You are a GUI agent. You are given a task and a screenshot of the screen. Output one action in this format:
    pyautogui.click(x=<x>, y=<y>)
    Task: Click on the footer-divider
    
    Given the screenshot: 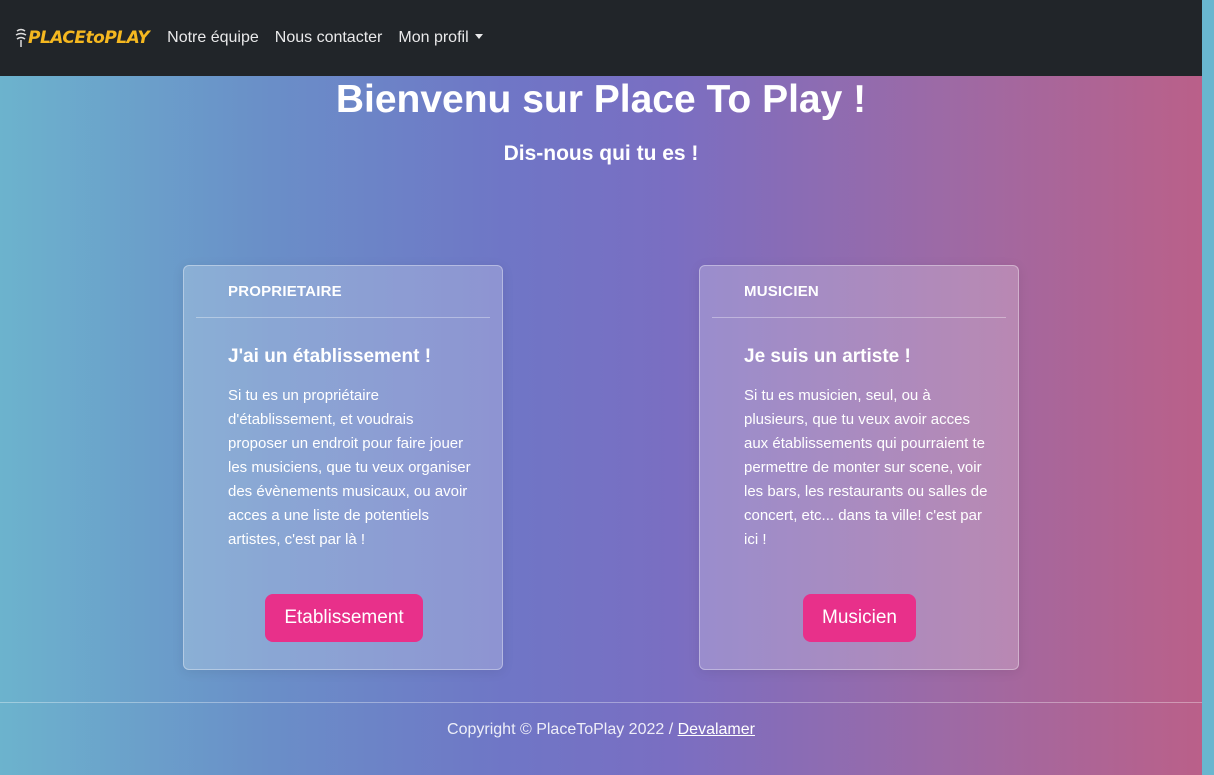 What is the action you would take?
    pyautogui.click(x=601, y=702)
    